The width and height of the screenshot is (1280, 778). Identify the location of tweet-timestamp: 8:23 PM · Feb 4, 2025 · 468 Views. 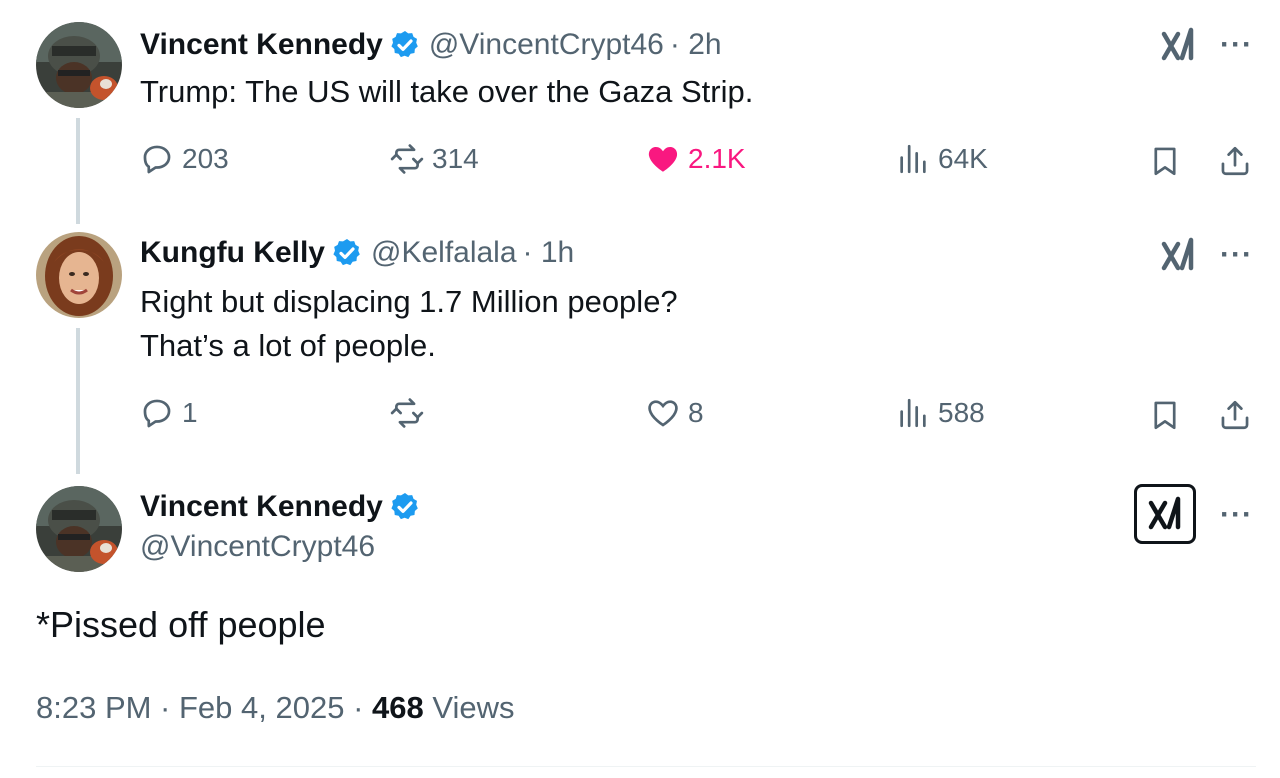
(275, 708).